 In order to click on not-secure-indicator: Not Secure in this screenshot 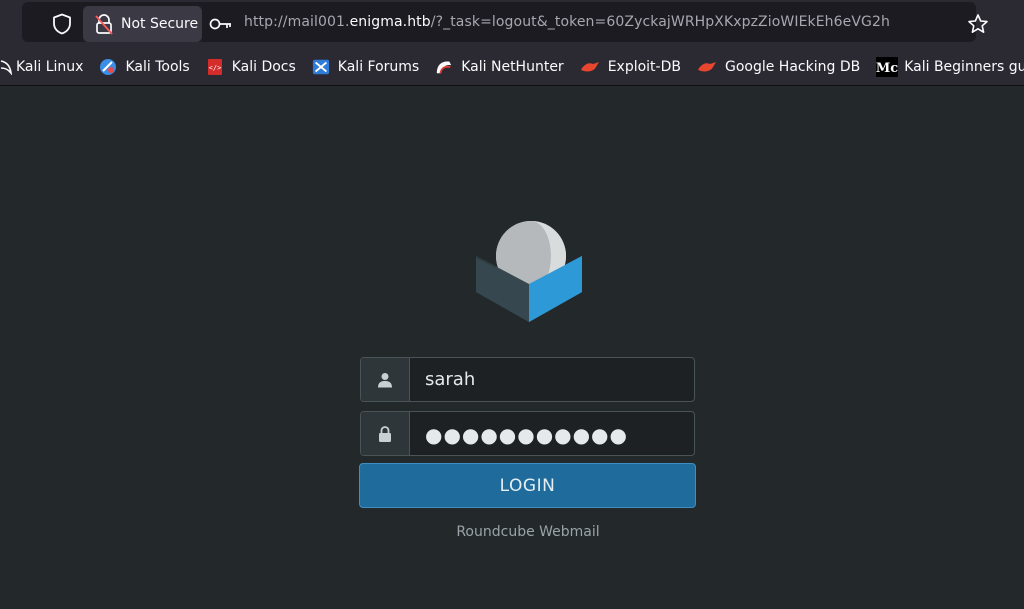, I will do `click(142, 24)`.